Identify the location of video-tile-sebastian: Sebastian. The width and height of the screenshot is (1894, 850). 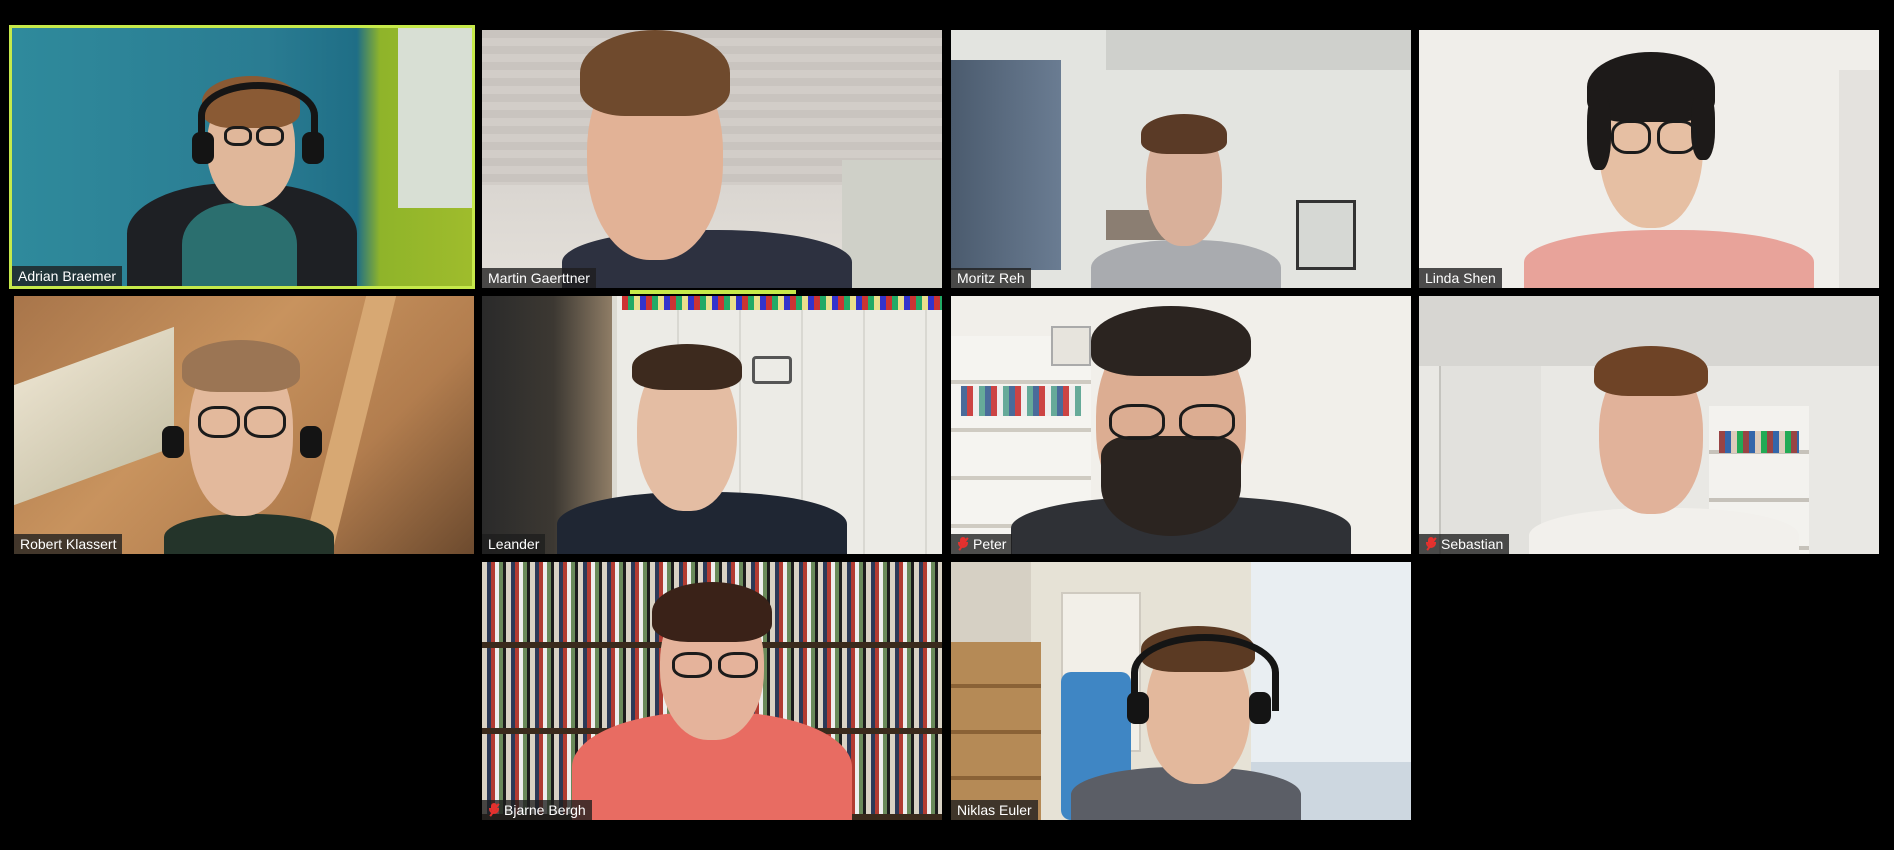
(1649, 425).